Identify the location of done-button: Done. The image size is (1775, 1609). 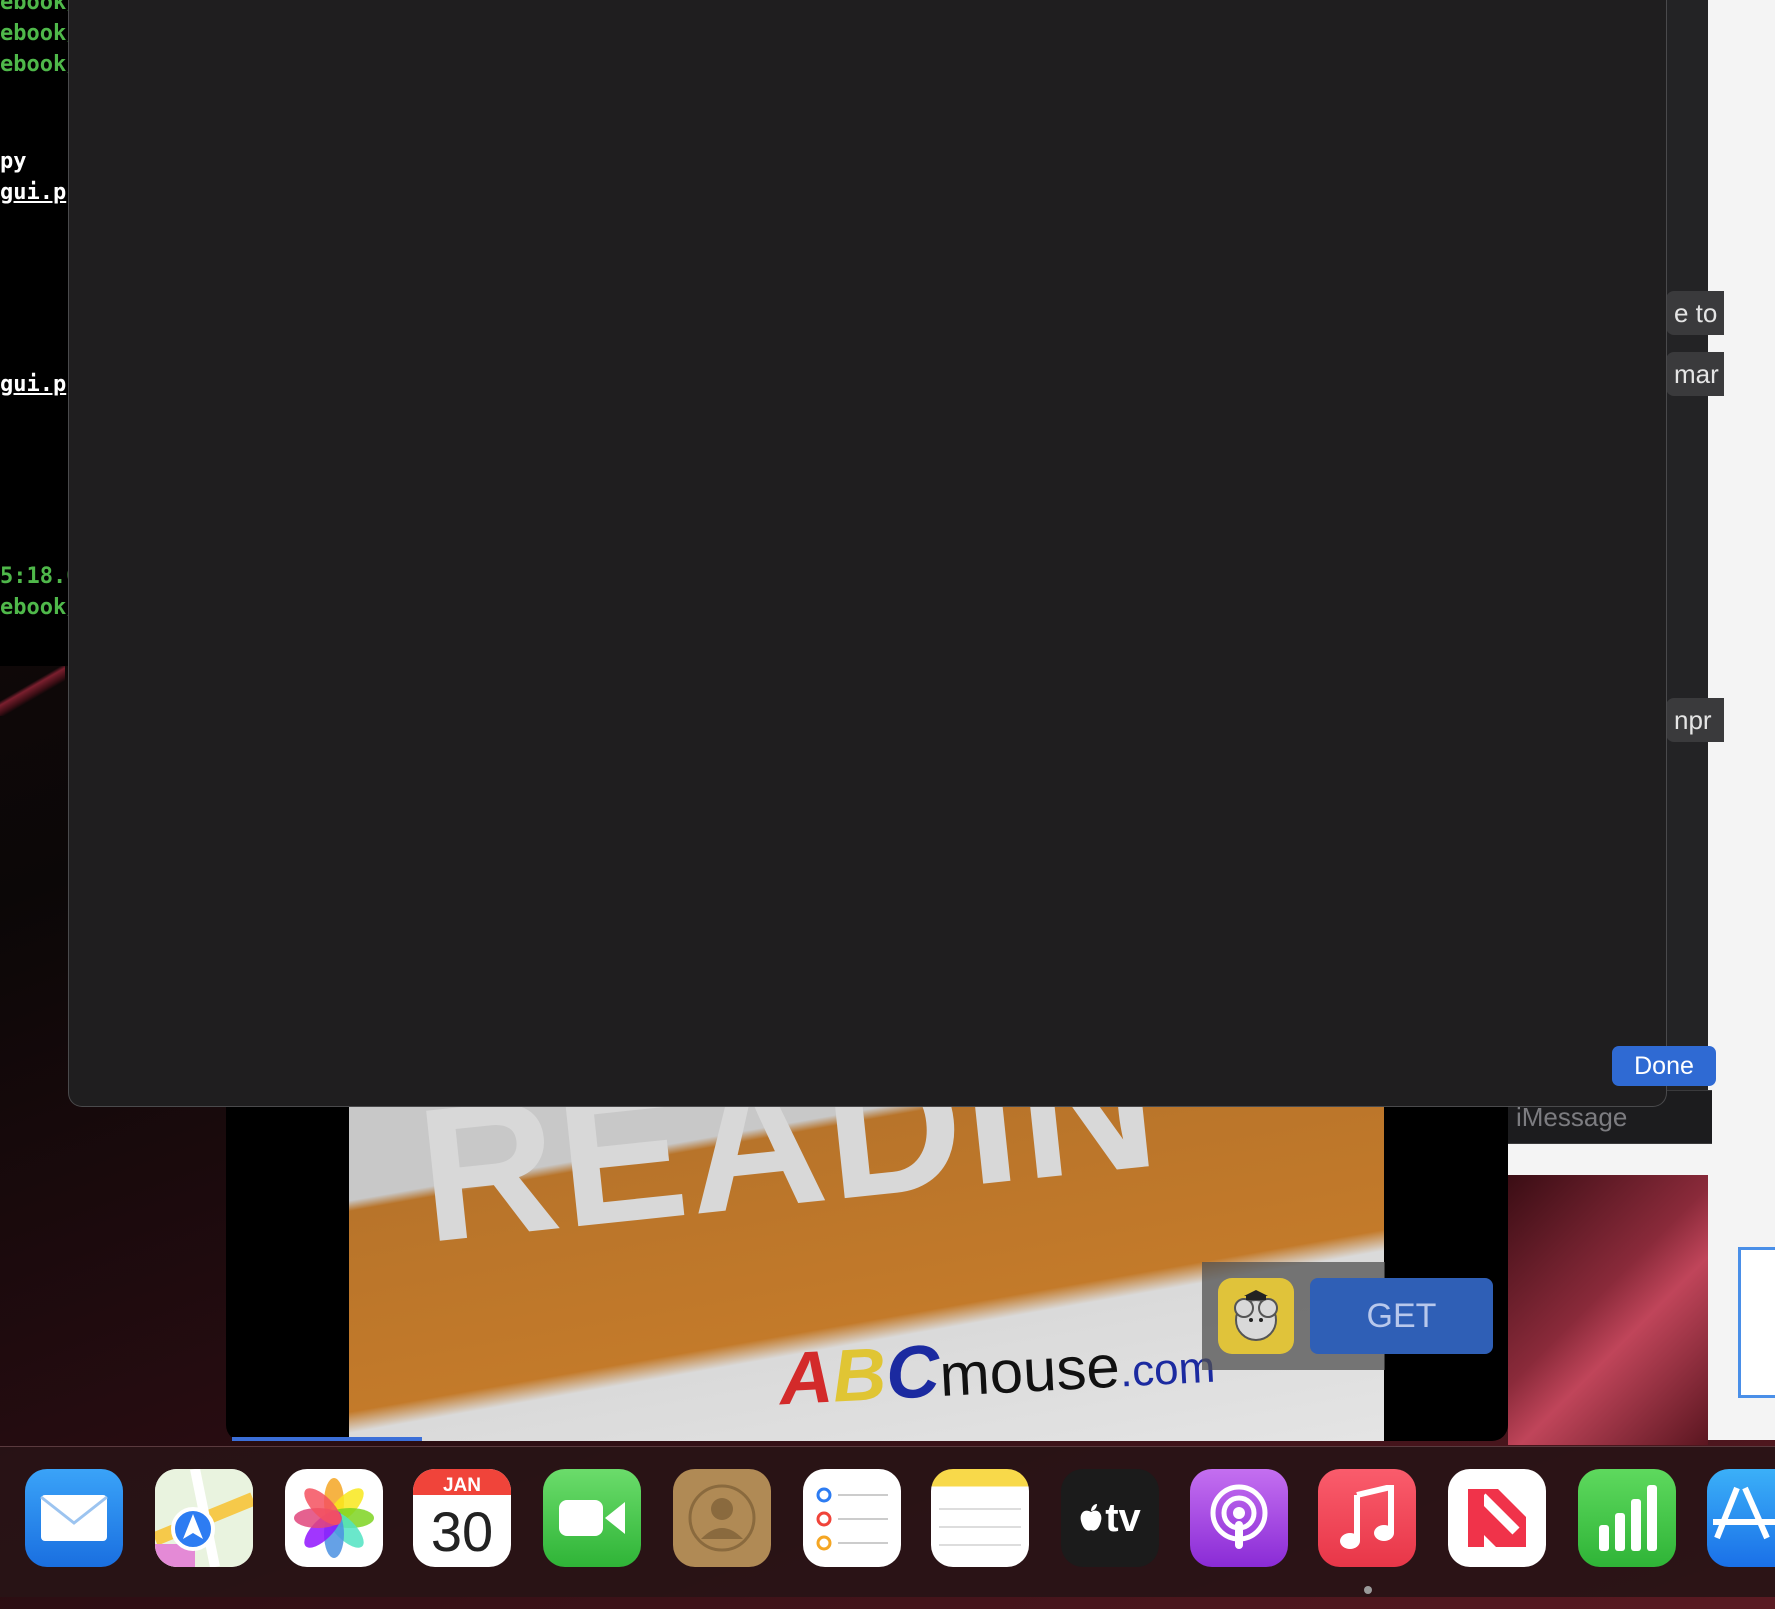
(1664, 1066).